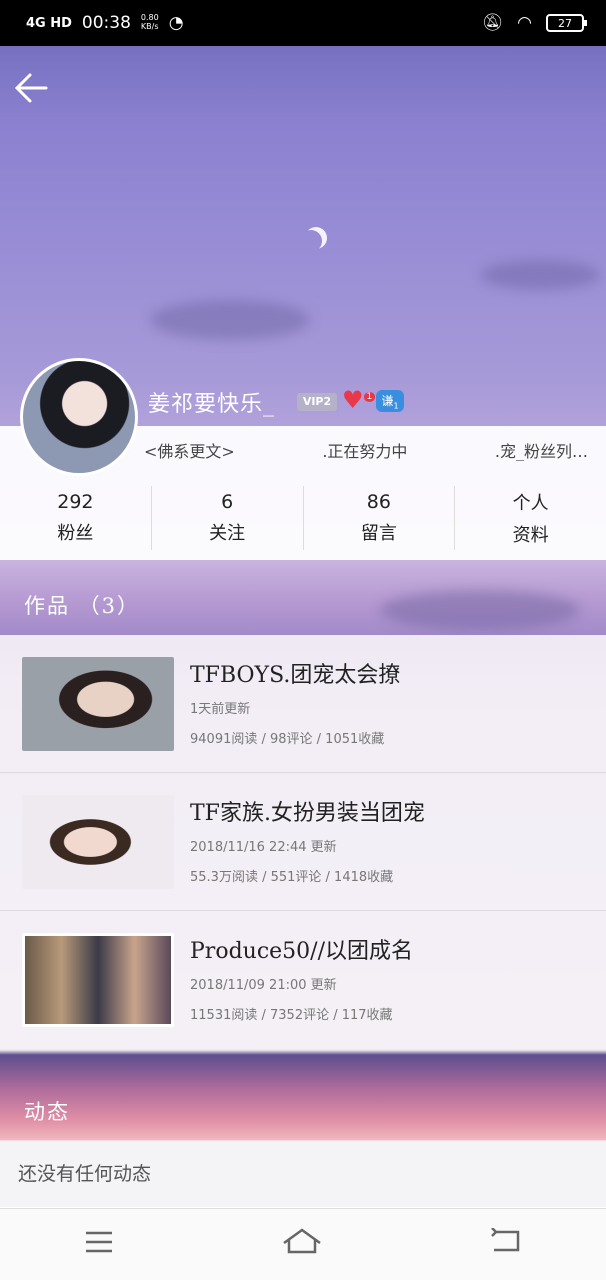 The width and height of the screenshot is (606, 1280). I want to click on stat-messages: 86 留言, so click(380, 518).